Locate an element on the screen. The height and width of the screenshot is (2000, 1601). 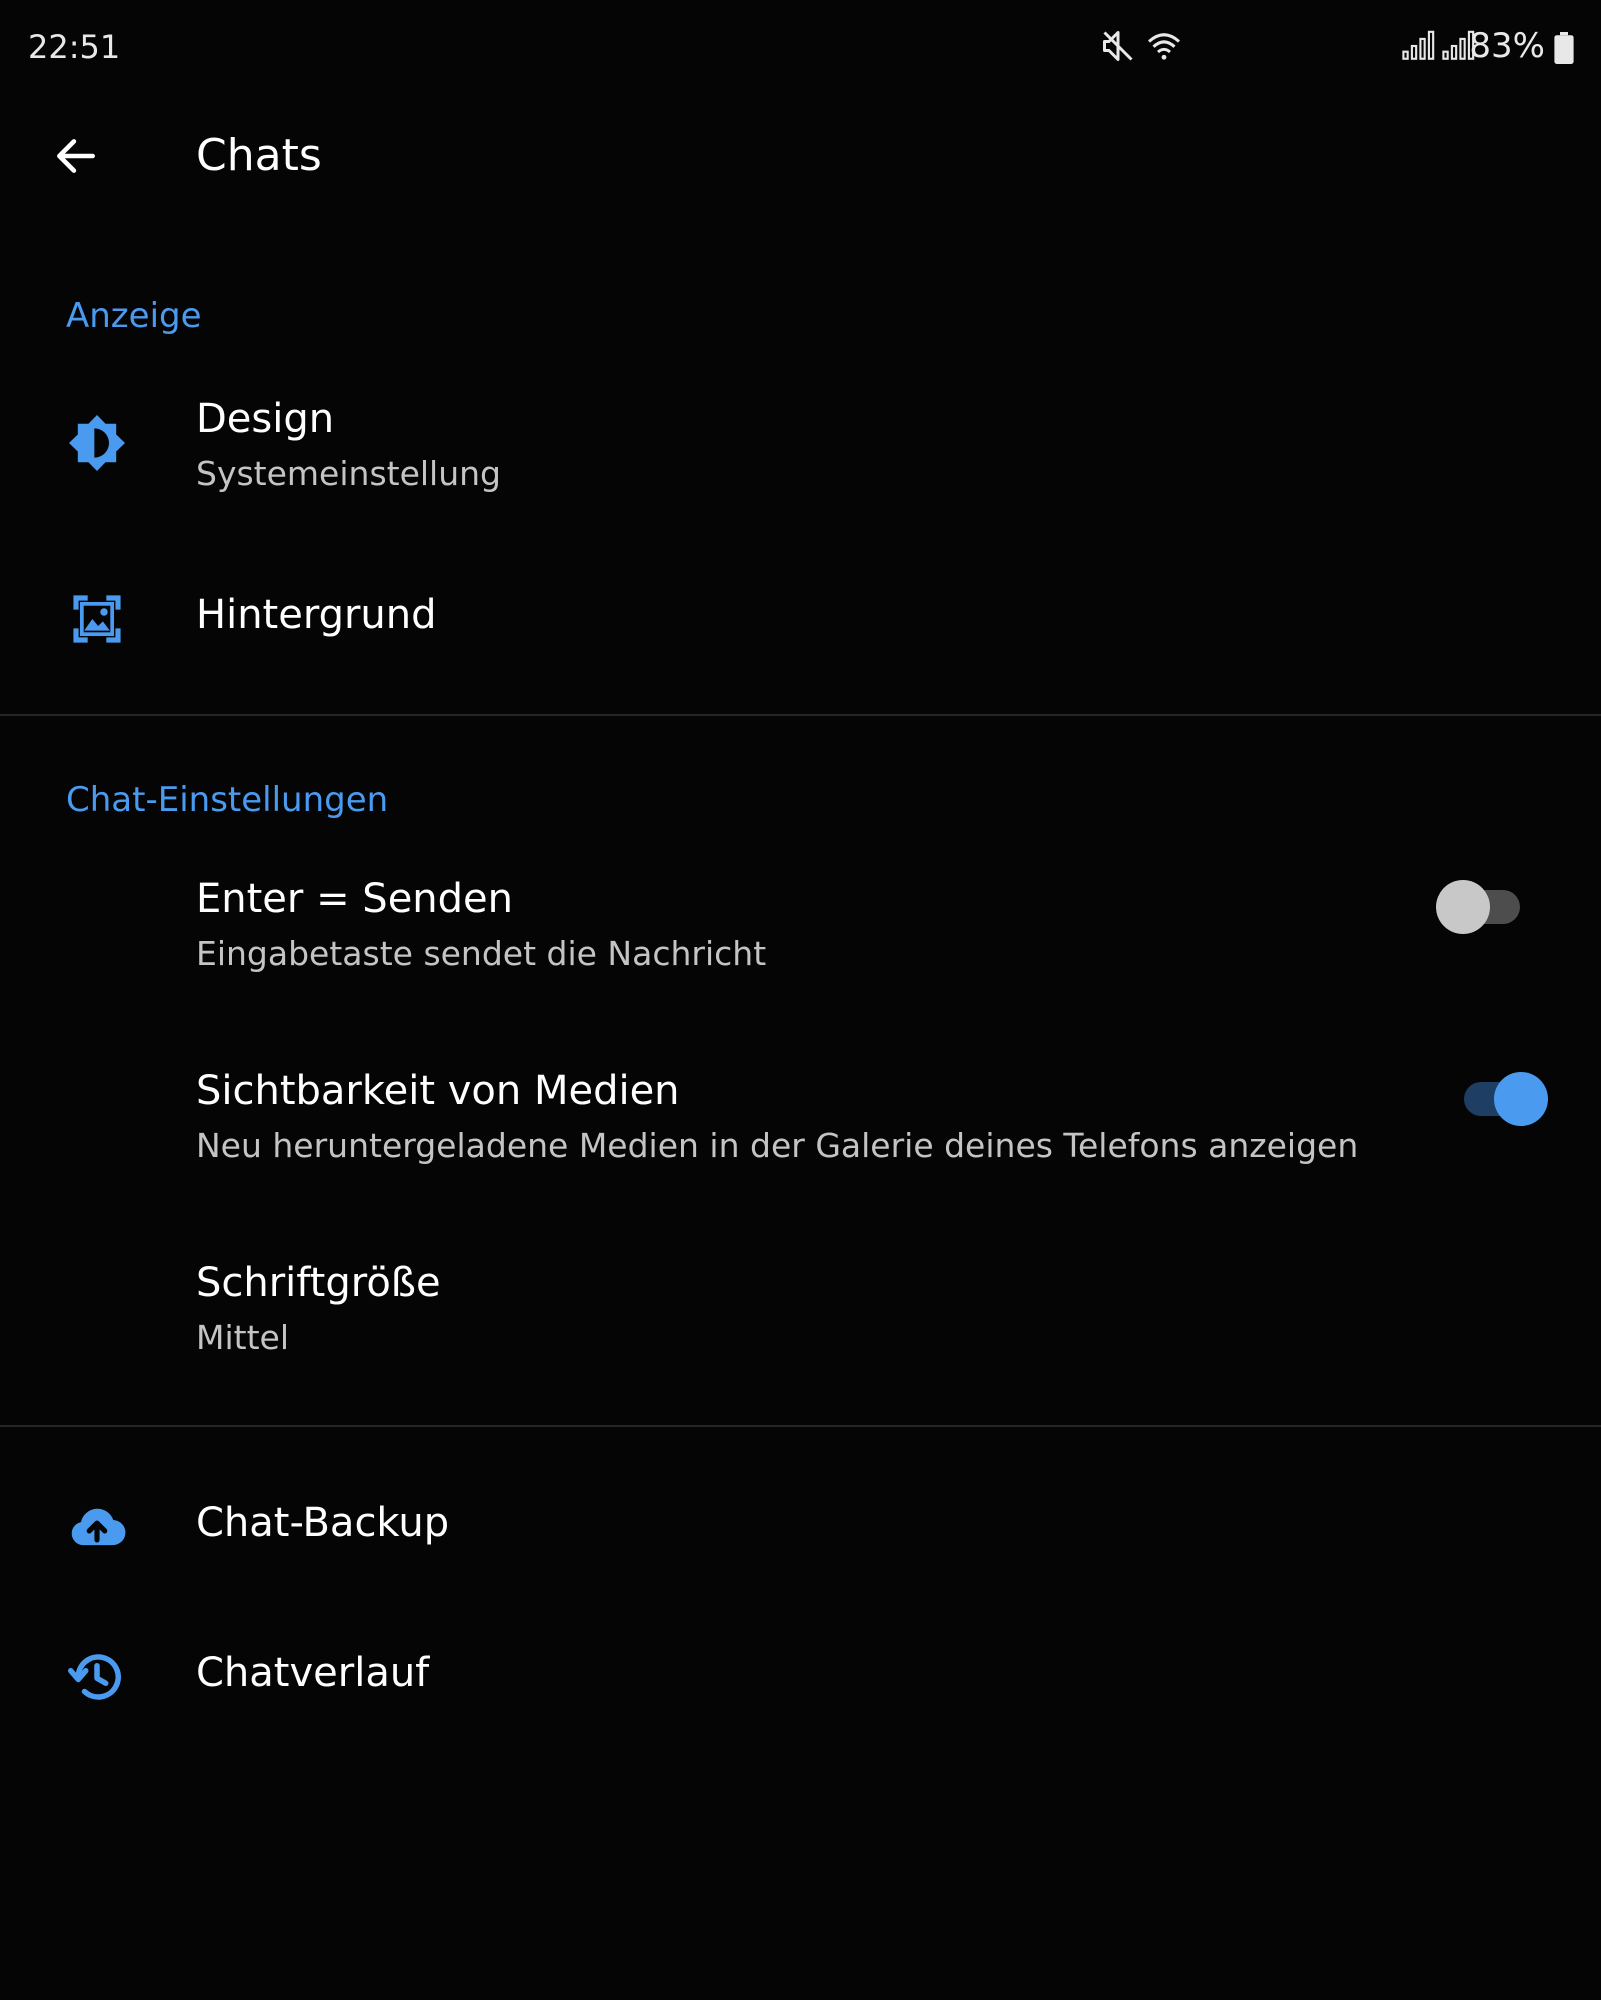
history-icon is located at coordinates (97, 1677).